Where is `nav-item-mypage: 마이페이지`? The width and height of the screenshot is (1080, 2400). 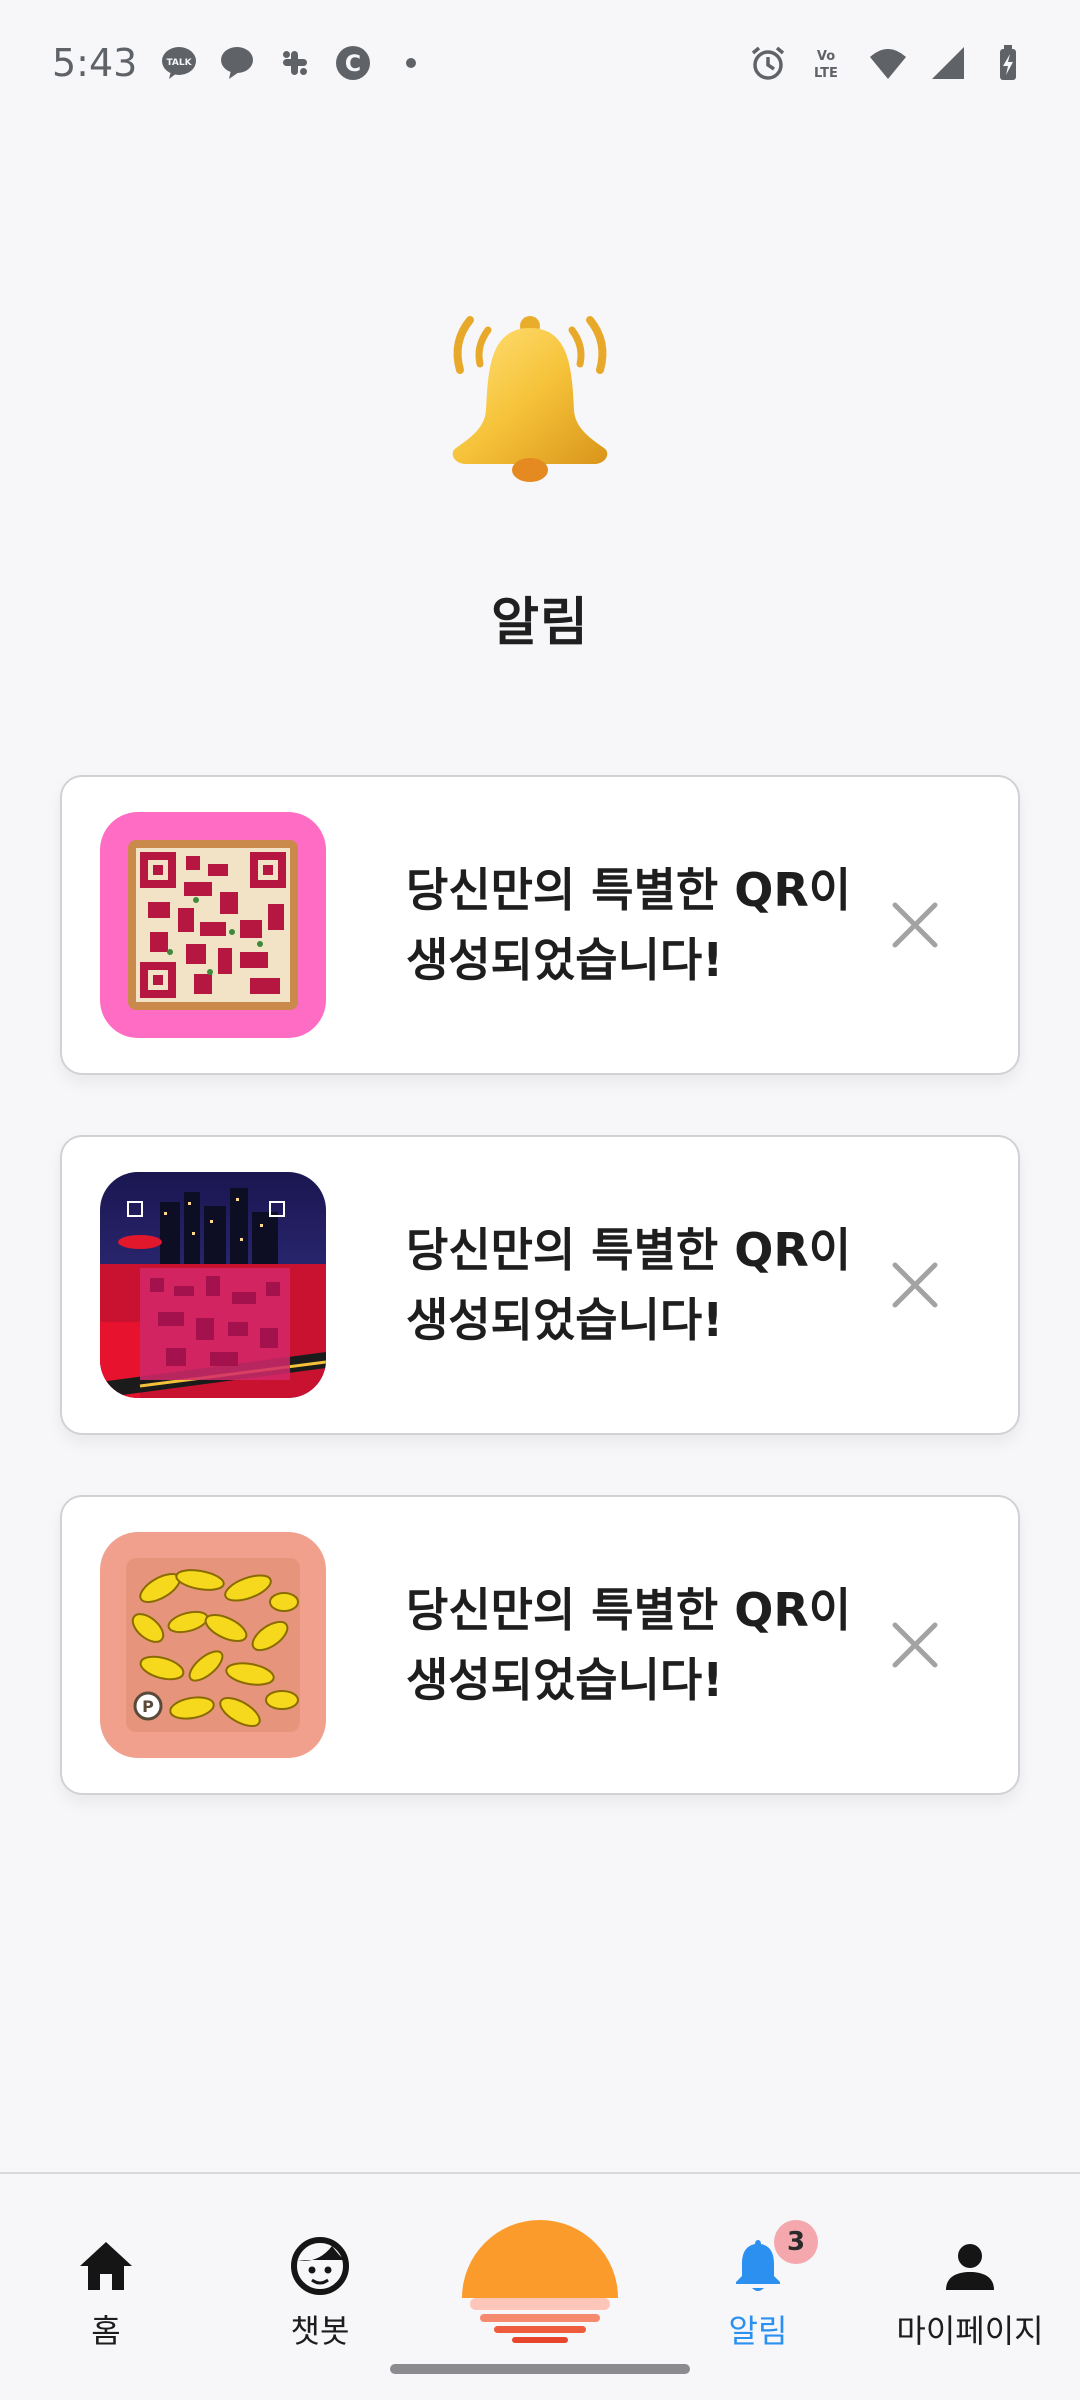
nav-item-mypage: 마이페이지 is located at coordinates (970, 2293).